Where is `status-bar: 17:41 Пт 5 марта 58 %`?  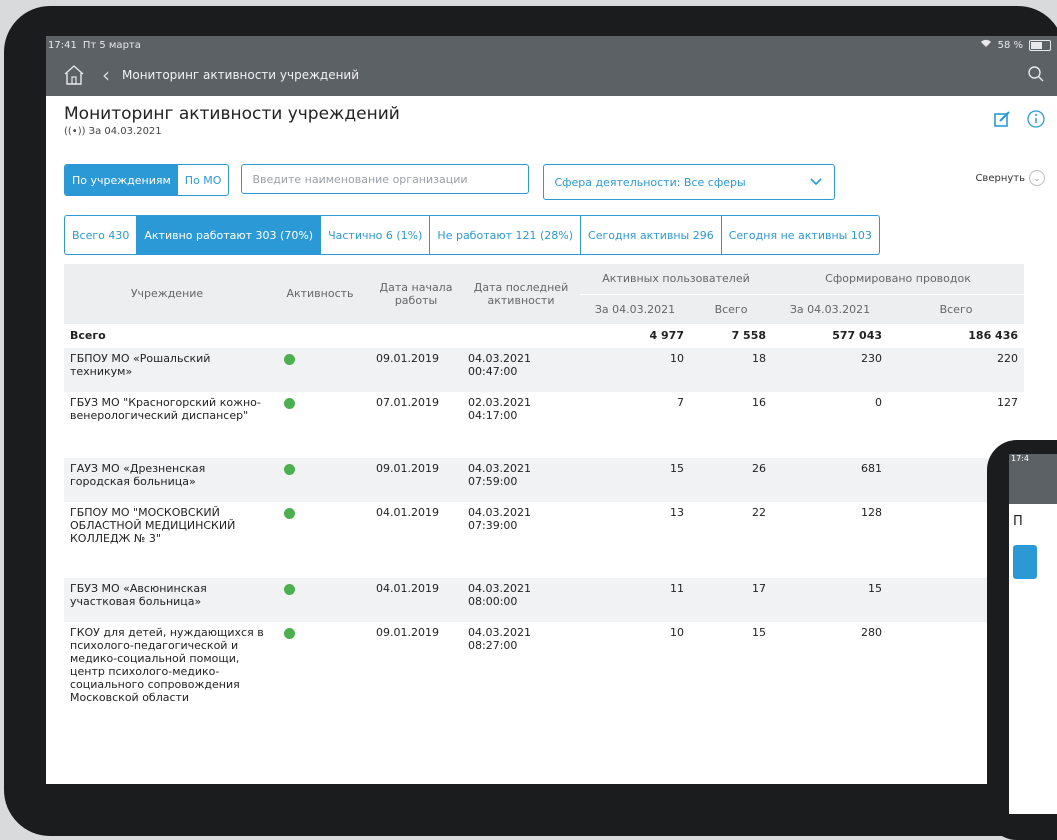
status-bar: 17:41 Пт 5 марта 58 % is located at coordinates (551, 45).